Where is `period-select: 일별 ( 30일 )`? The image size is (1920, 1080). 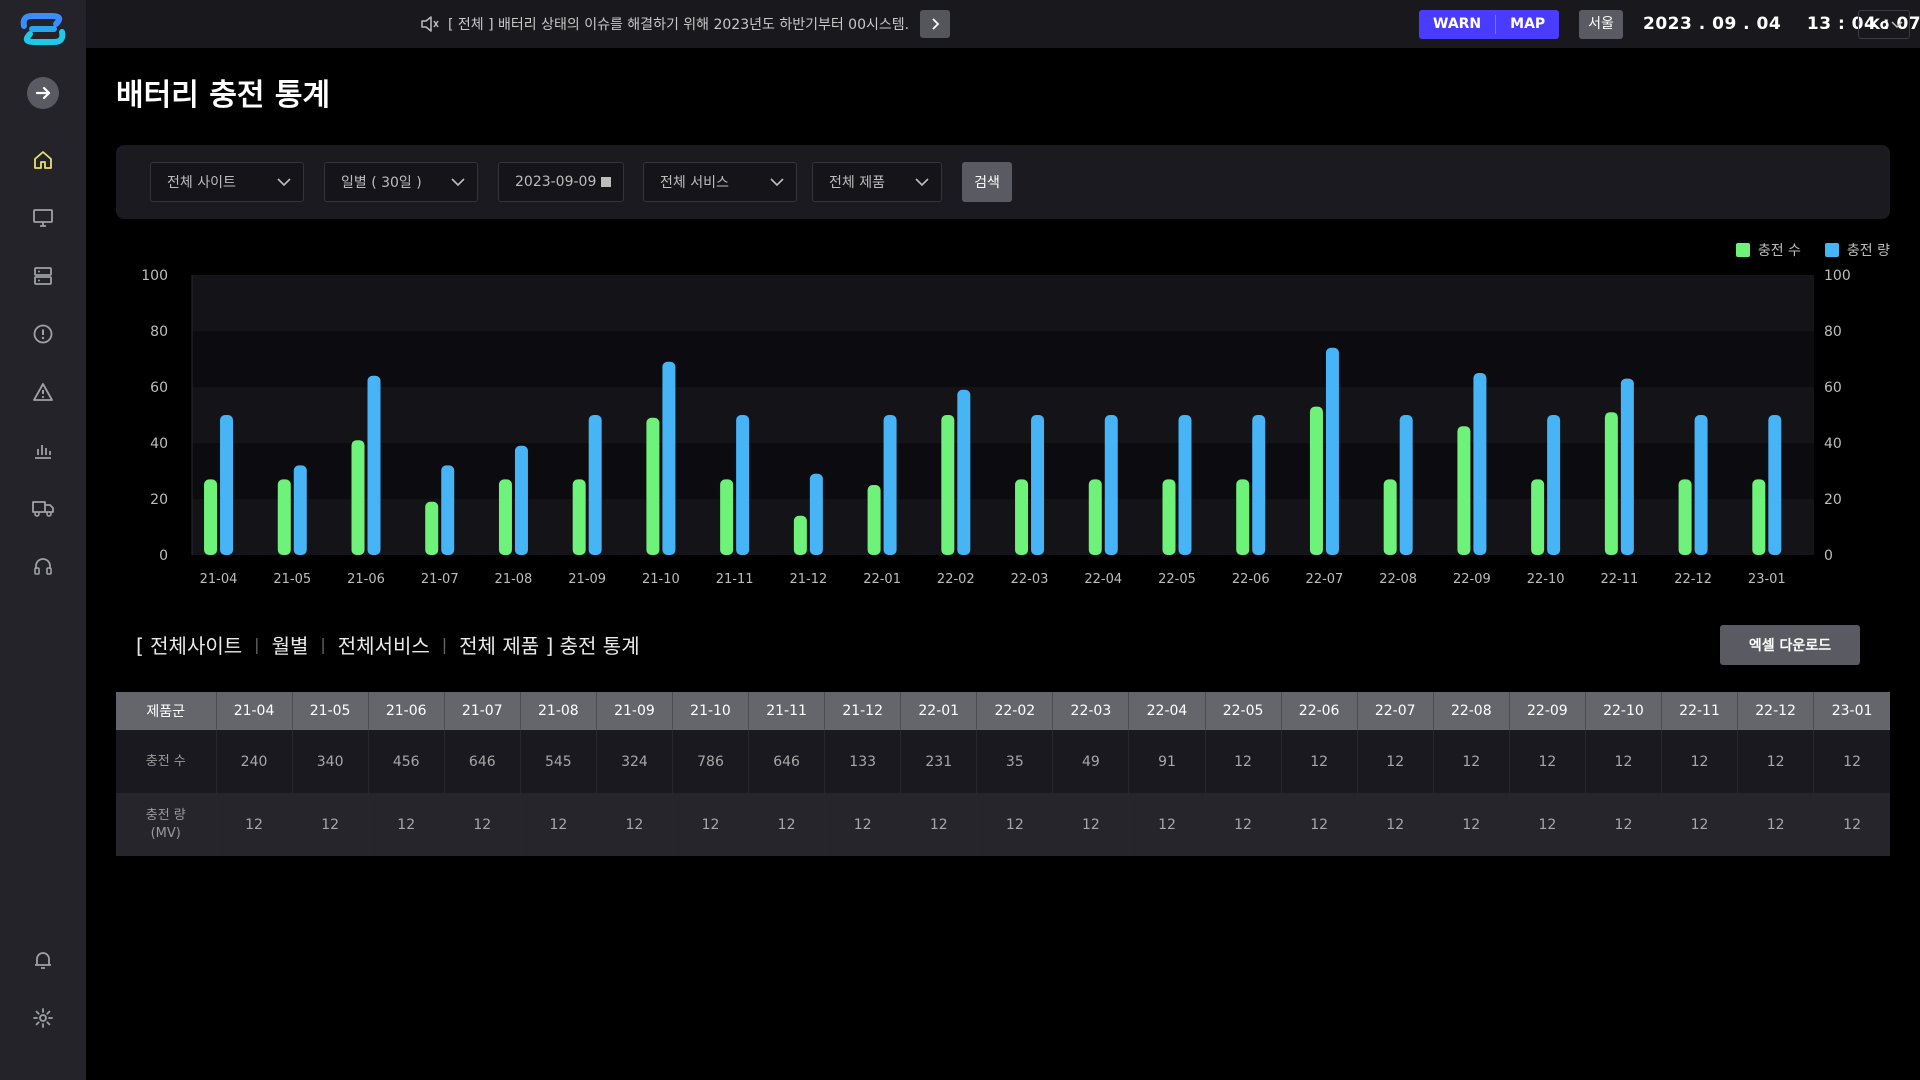
period-select: 일별 ( 30일 ) is located at coordinates (401, 182).